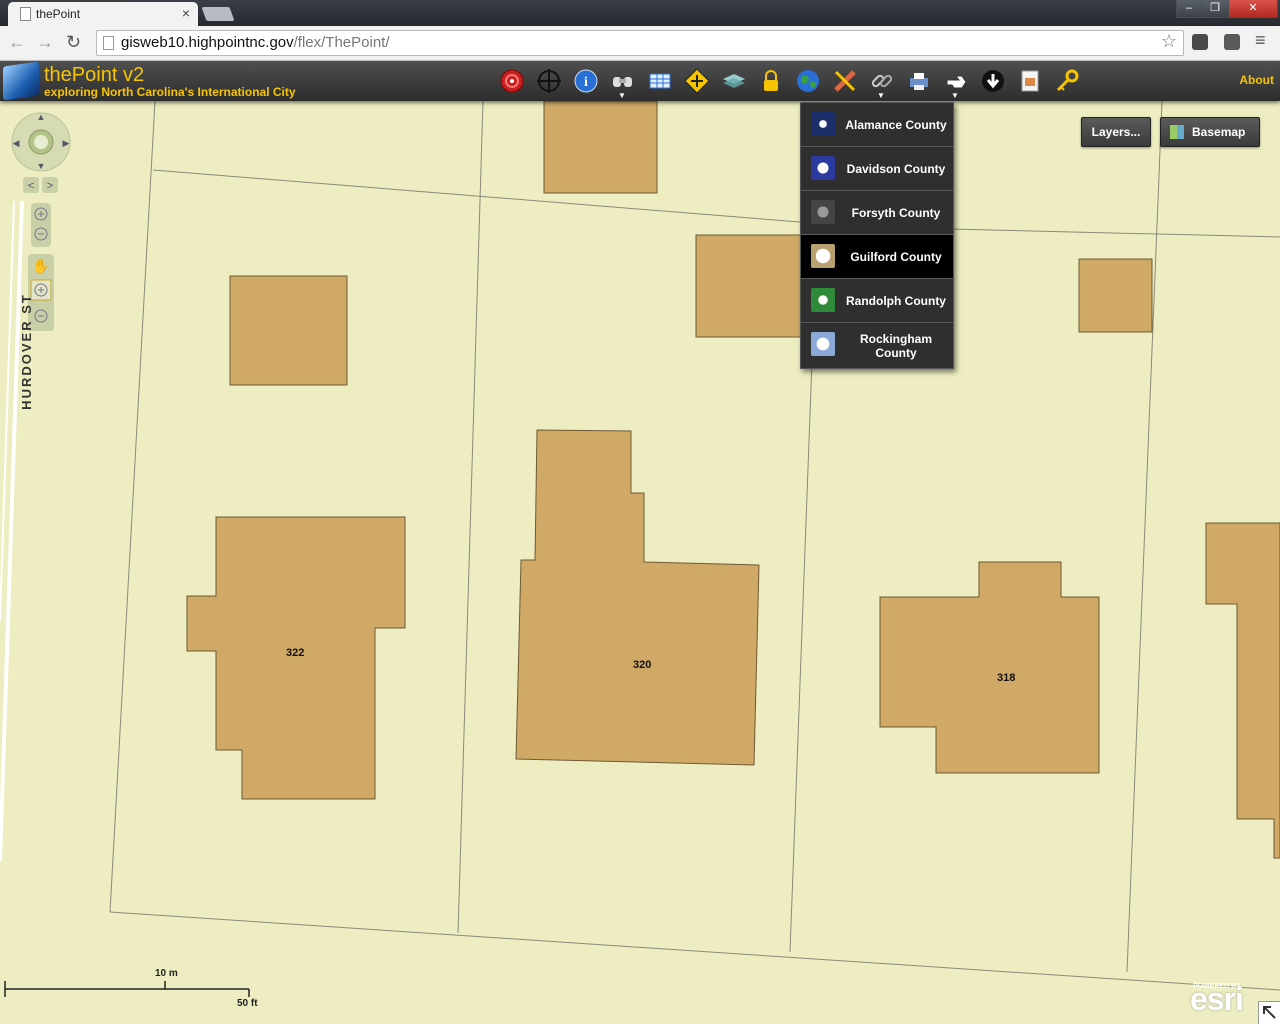 This screenshot has width=1280, height=1024. I want to click on address-label: 322, so click(295, 653).